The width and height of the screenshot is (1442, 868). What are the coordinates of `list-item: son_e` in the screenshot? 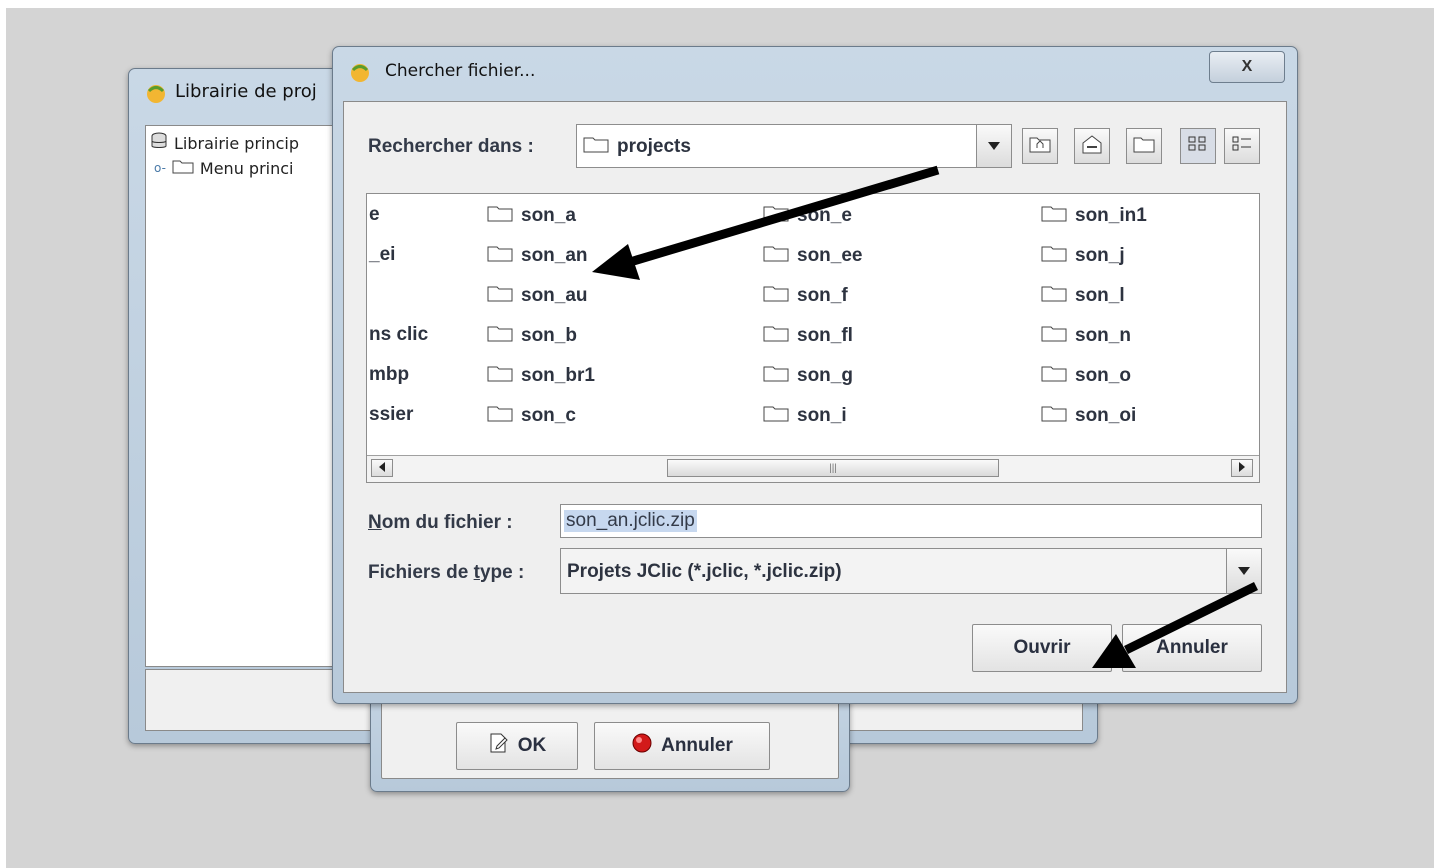 It's located at (807, 216).